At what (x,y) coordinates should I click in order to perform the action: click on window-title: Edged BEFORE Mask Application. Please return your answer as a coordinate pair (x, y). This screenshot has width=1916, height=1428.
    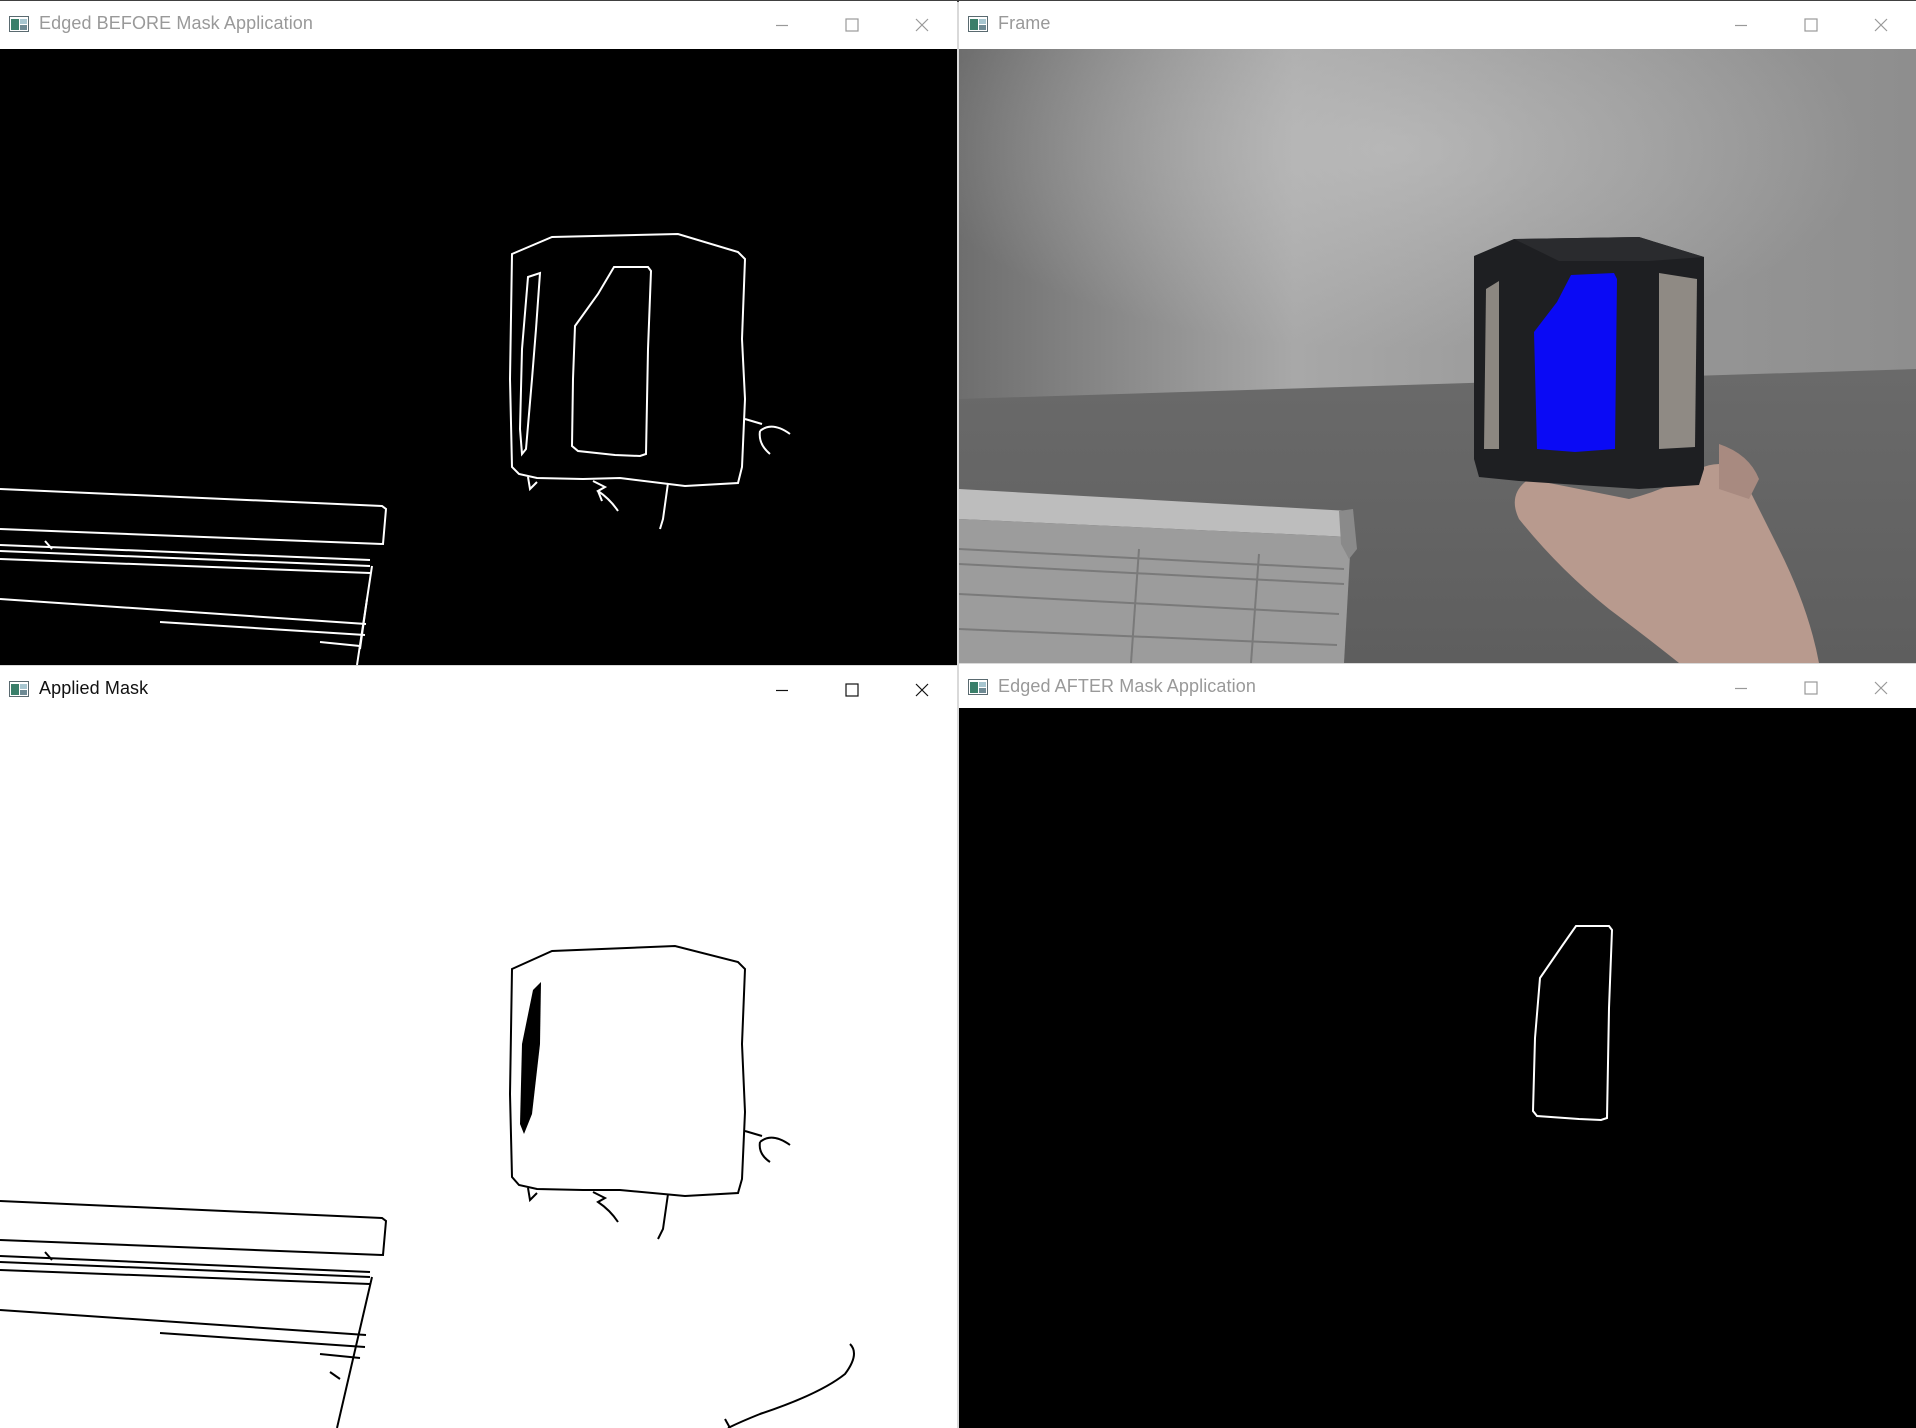
    Looking at the image, I should click on (176, 23).